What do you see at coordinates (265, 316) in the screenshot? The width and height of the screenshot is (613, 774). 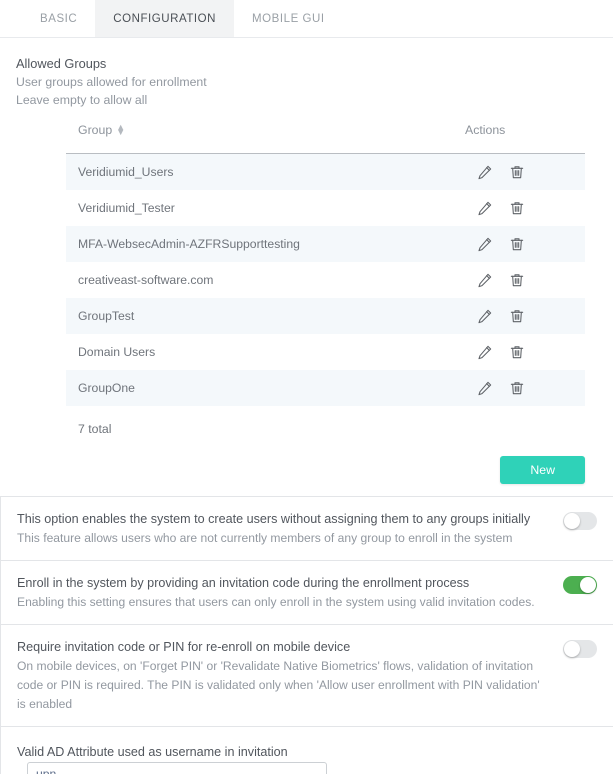 I see `group-name-cell: GroupTest` at bounding box center [265, 316].